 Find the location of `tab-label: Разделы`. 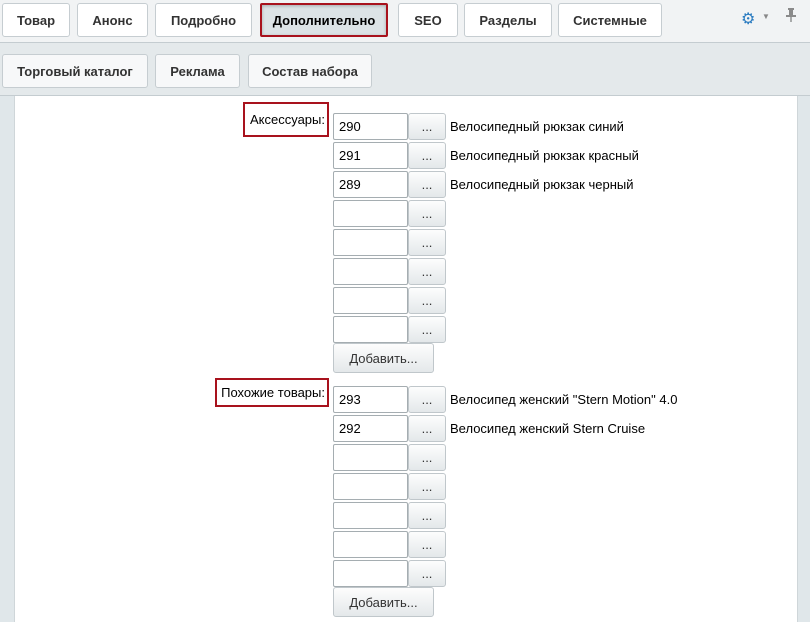

tab-label: Разделы is located at coordinates (508, 20).